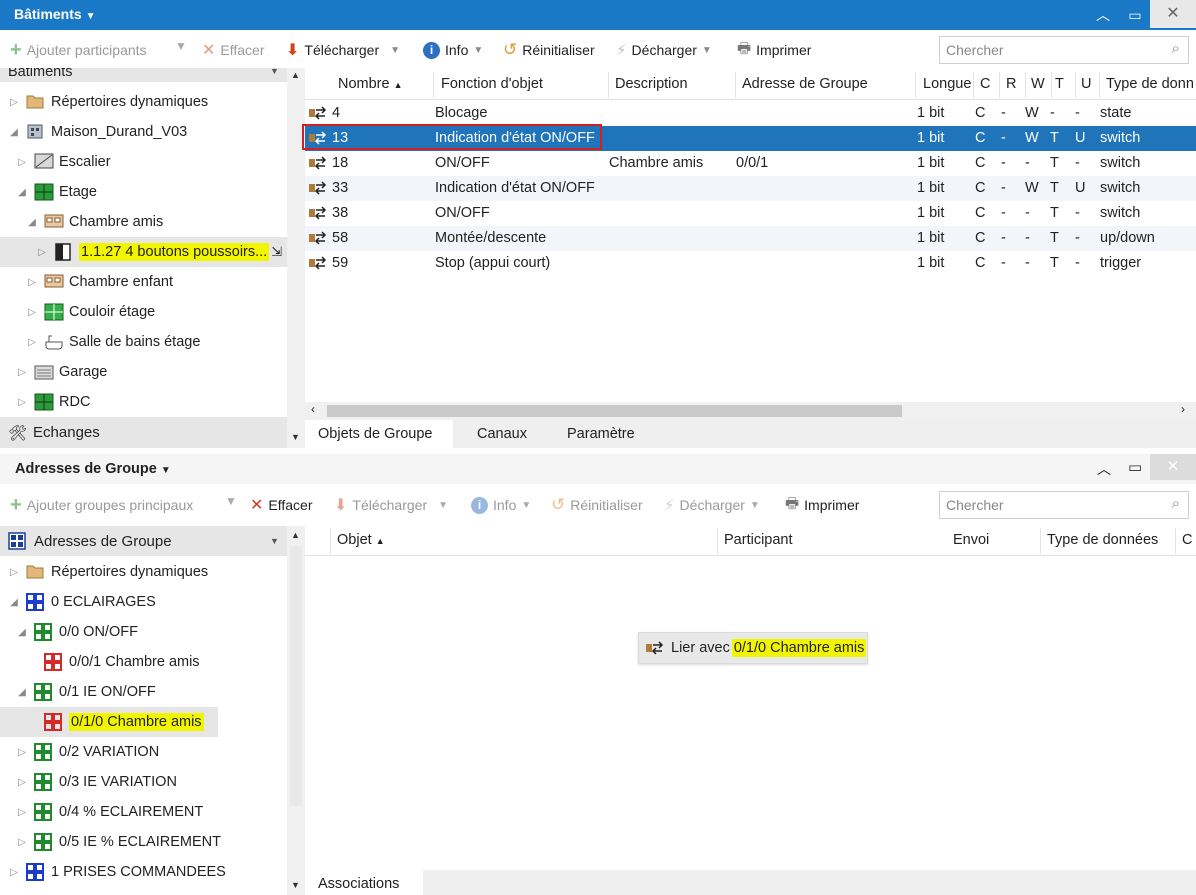 This screenshot has width=1196, height=895. What do you see at coordinates (379, 434) in the screenshot?
I see `tab-group-objects: Objets de Groupe` at bounding box center [379, 434].